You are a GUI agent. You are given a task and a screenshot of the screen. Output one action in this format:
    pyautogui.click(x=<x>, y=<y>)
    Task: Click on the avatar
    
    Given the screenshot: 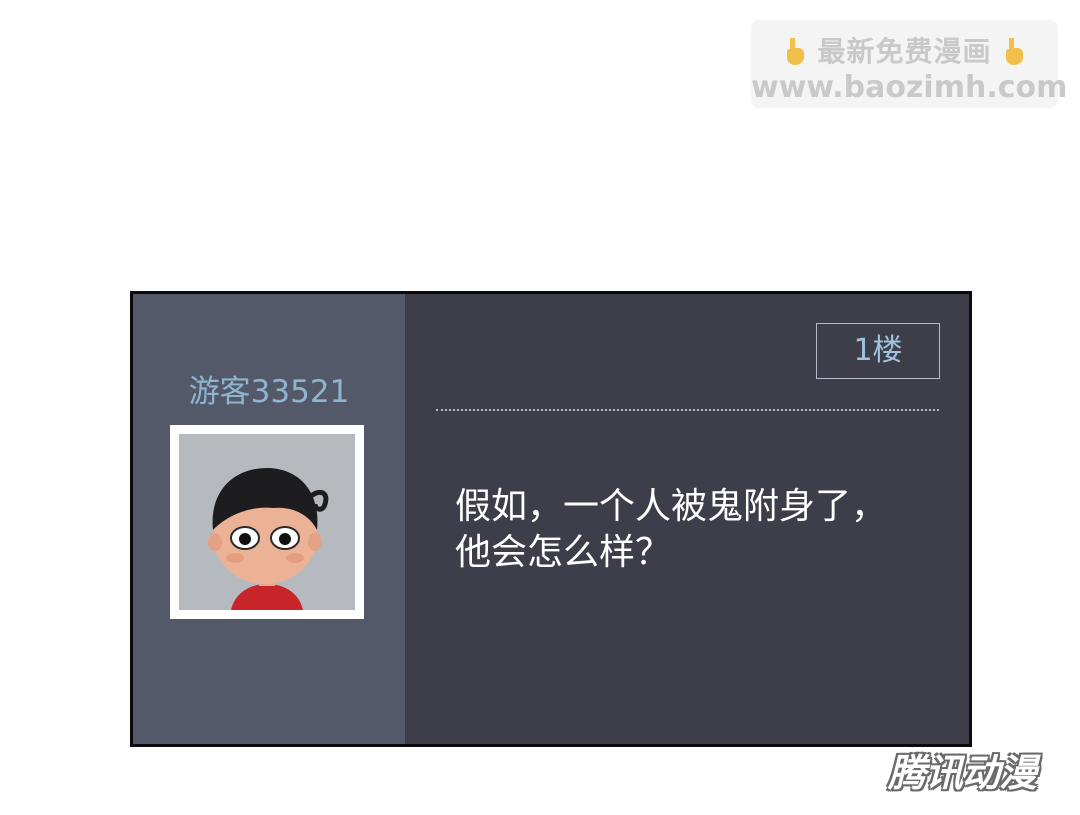 What is the action you would take?
    pyautogui.click(x=267, y=522)
    